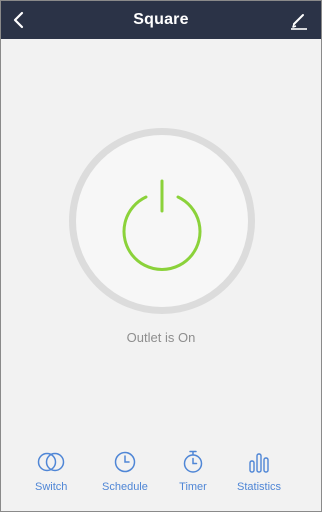 The width and height of the screenshot is (322, 512). Describe the element at coordinates (193, 461) in the screenshot. I see `stopwatch-icon` at that location.